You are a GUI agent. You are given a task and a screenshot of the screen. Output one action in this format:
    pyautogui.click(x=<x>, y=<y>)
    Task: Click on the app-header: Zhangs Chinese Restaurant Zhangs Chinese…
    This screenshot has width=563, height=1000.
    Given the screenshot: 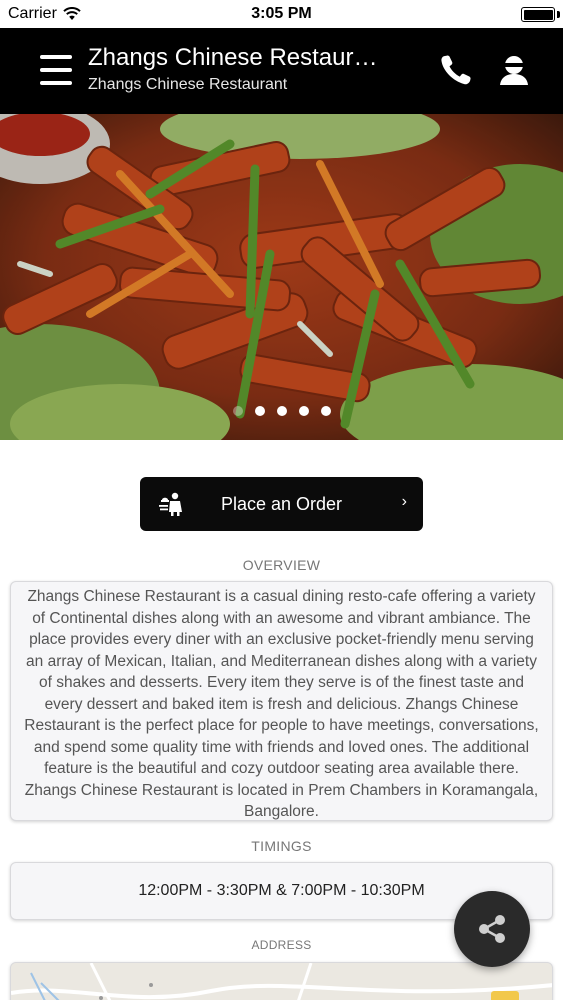 What is the action you would take?
    pyautogui.click(x=281, y=71)
    